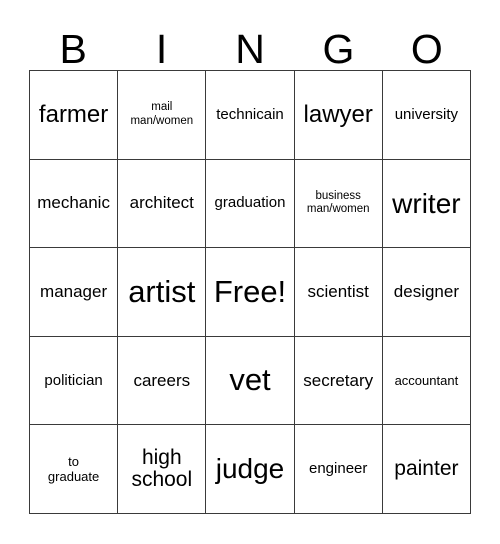 The height and width of the screenshot is (544, 500). I want to click on bingo-cell-label: judge, so click(250, 469).